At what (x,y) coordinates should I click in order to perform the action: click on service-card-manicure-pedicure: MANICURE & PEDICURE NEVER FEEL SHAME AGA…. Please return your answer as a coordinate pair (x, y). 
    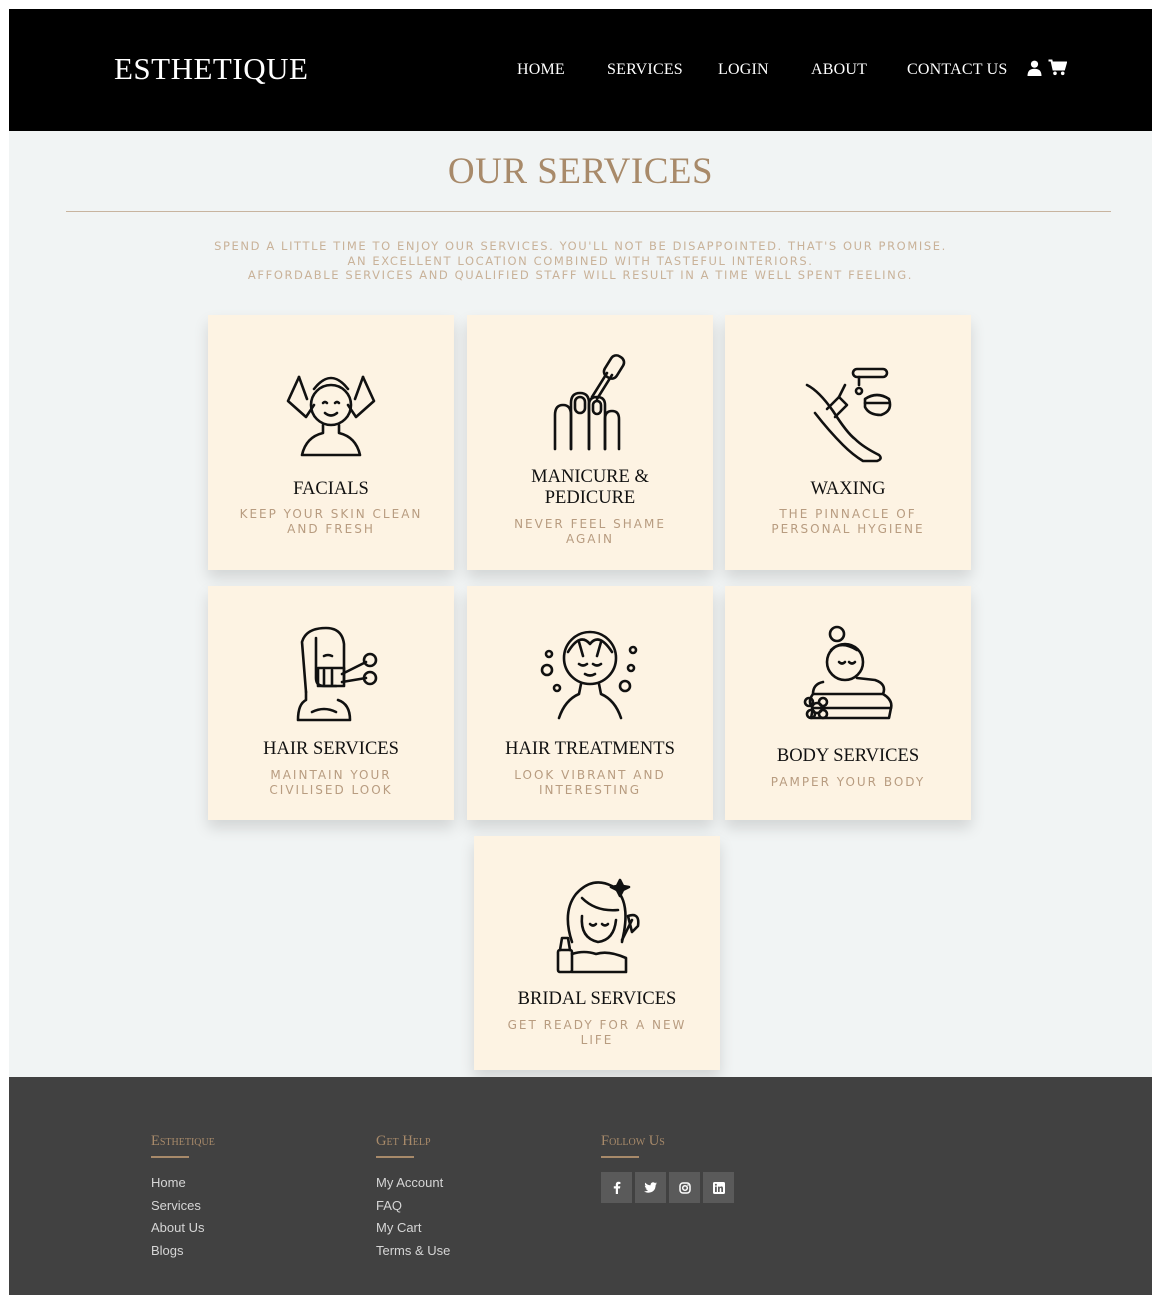
    Looking at the image, I should click on (590, 442).